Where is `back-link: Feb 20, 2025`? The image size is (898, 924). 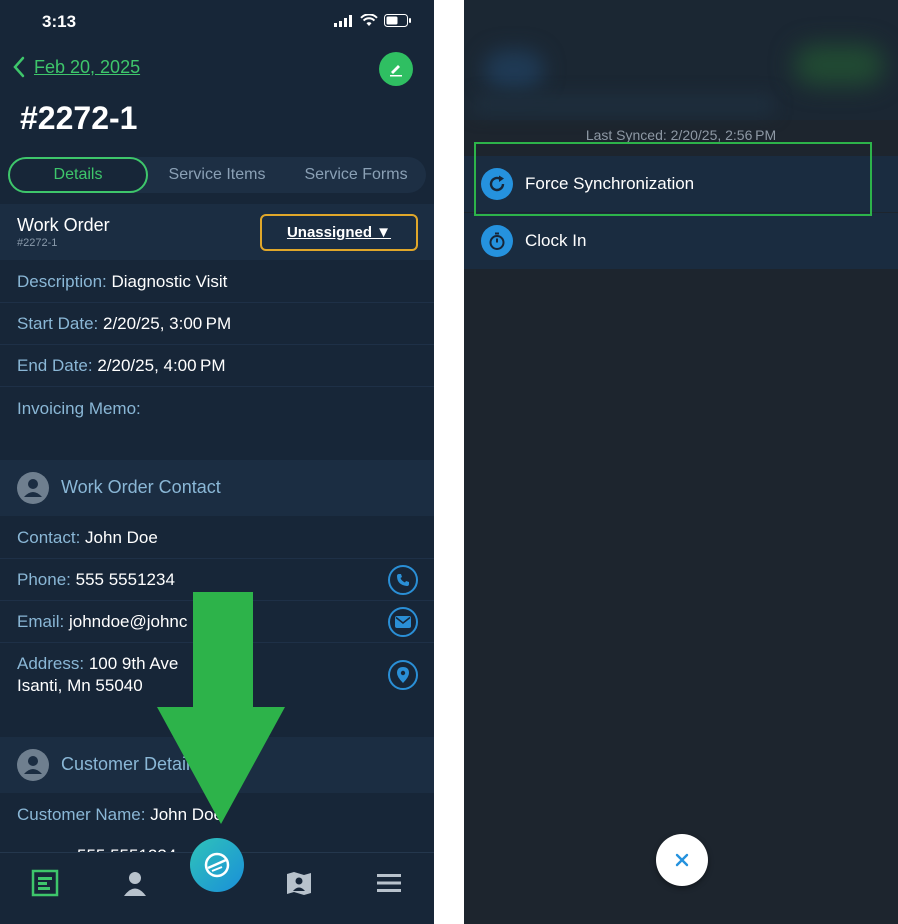
back-link: Feb 20, 2025 is located at coordinates (76, 67).